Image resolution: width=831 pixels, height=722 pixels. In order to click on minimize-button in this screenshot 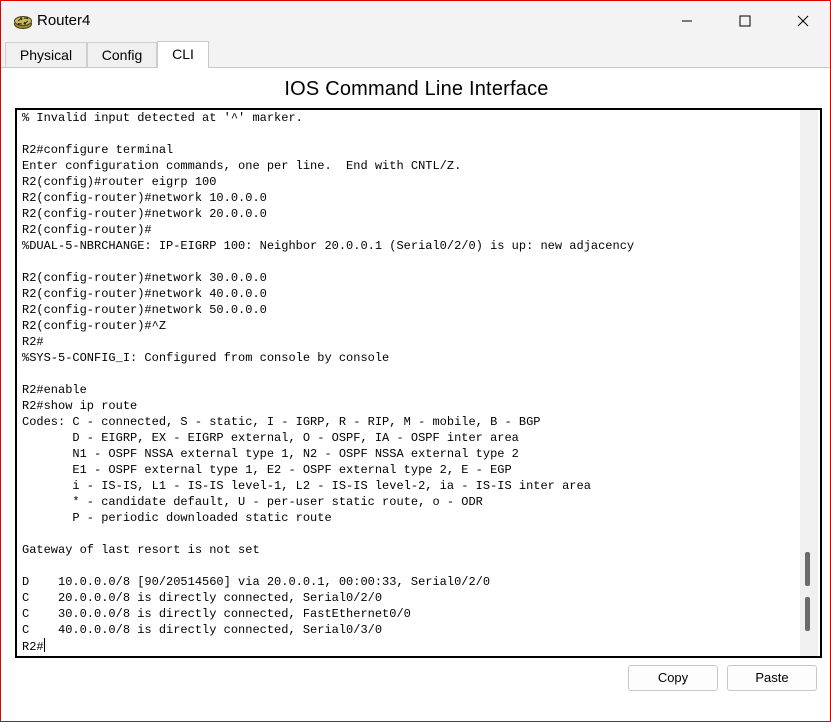, I will do `click(687, 21)`.